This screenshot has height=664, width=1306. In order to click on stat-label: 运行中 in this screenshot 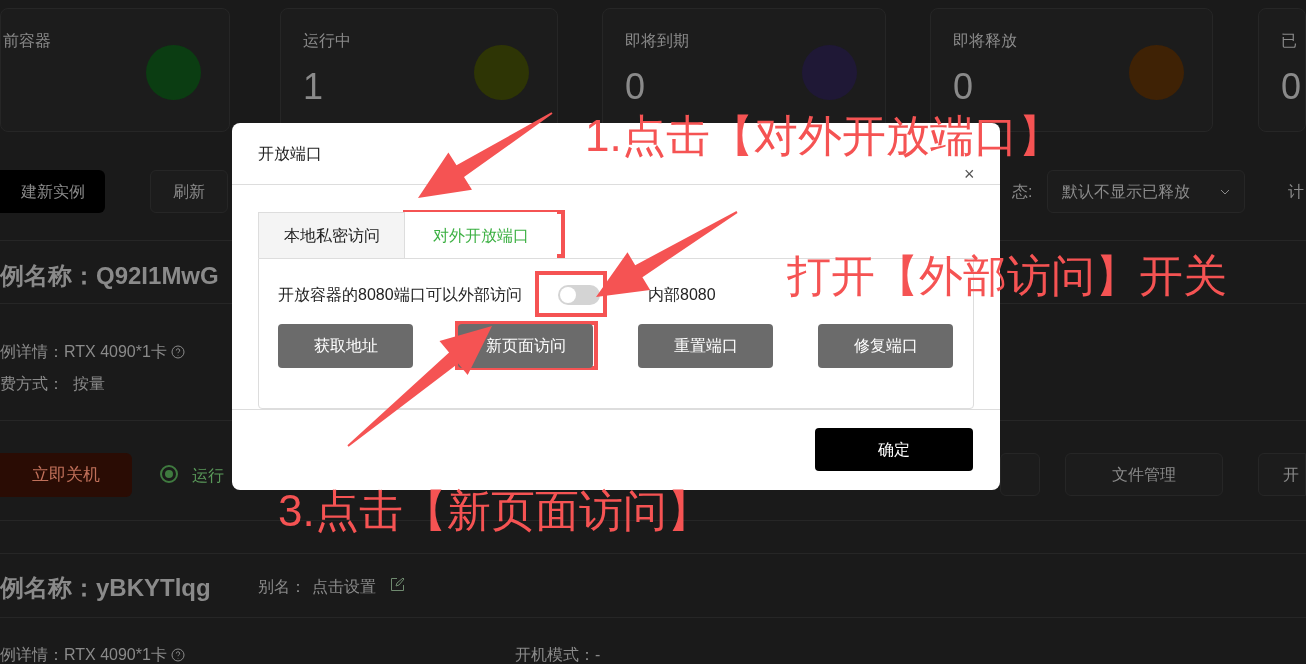, I will do `click(327, 41)`.